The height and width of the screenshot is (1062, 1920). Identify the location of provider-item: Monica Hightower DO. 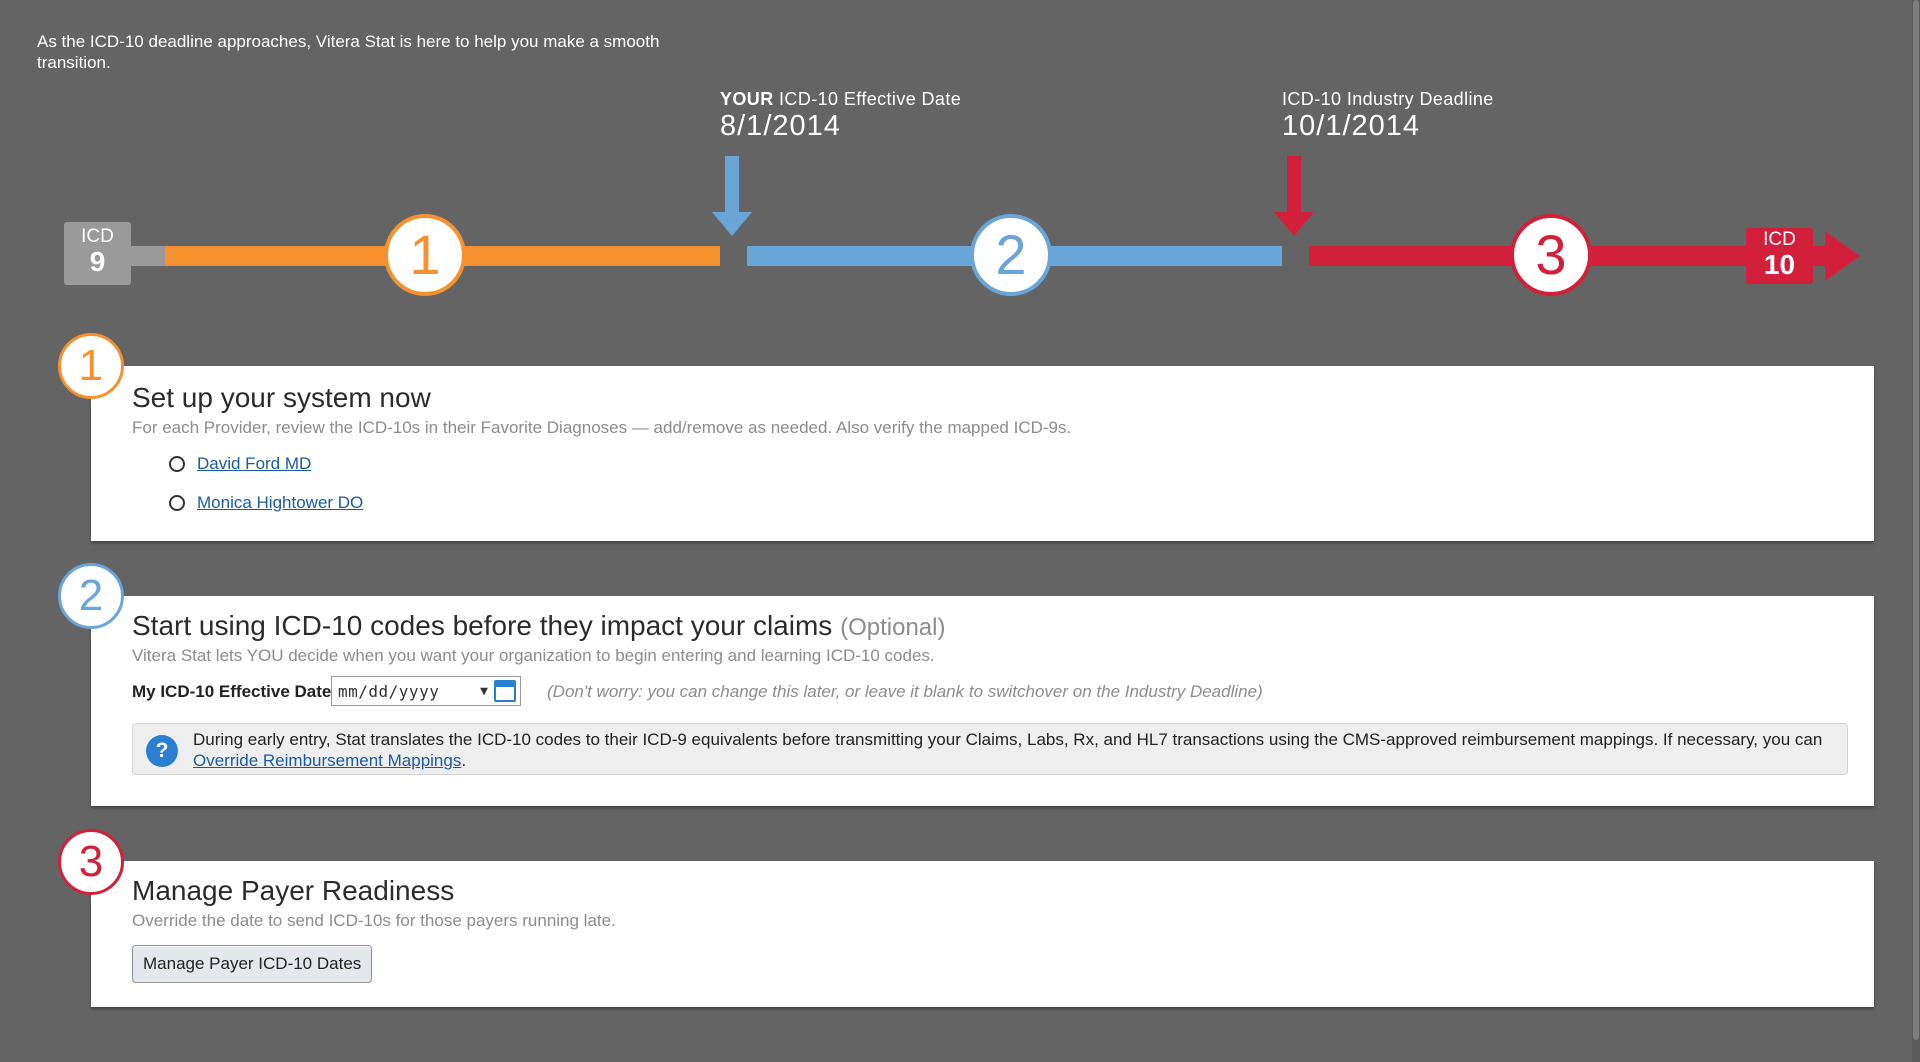
(266, 503).